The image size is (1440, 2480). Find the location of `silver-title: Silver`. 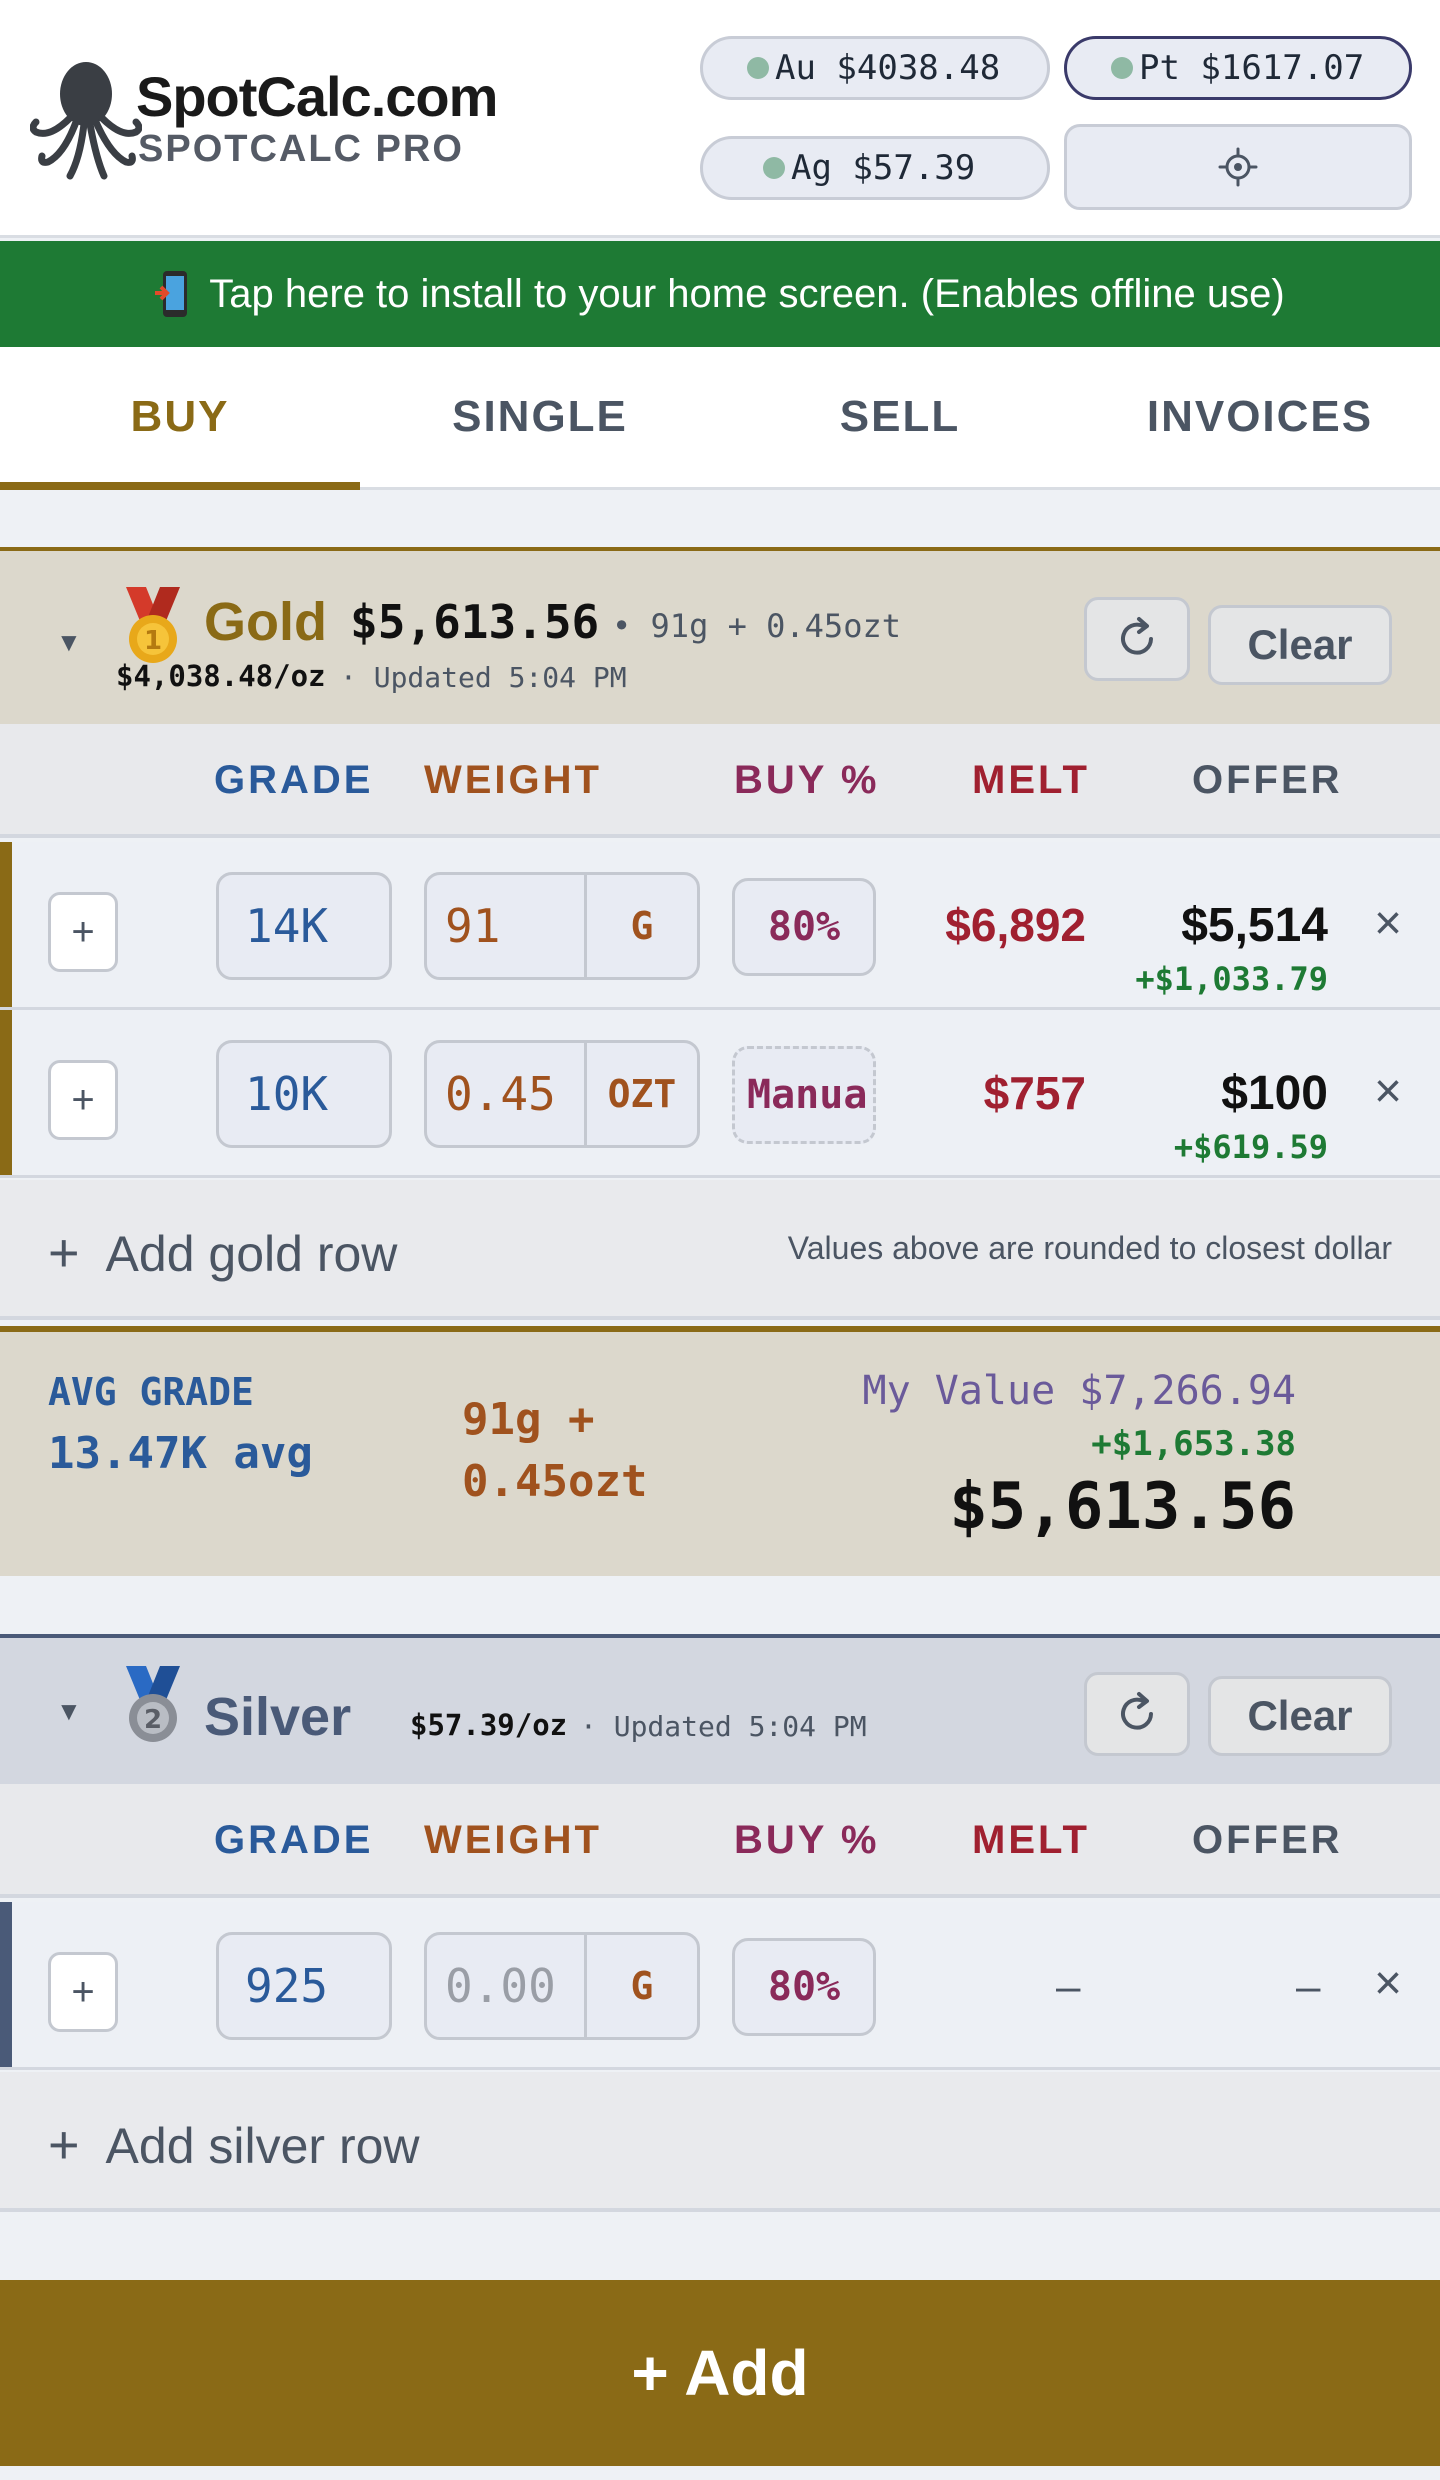

silver-title: Silver is located at coordinates (278, 1717).